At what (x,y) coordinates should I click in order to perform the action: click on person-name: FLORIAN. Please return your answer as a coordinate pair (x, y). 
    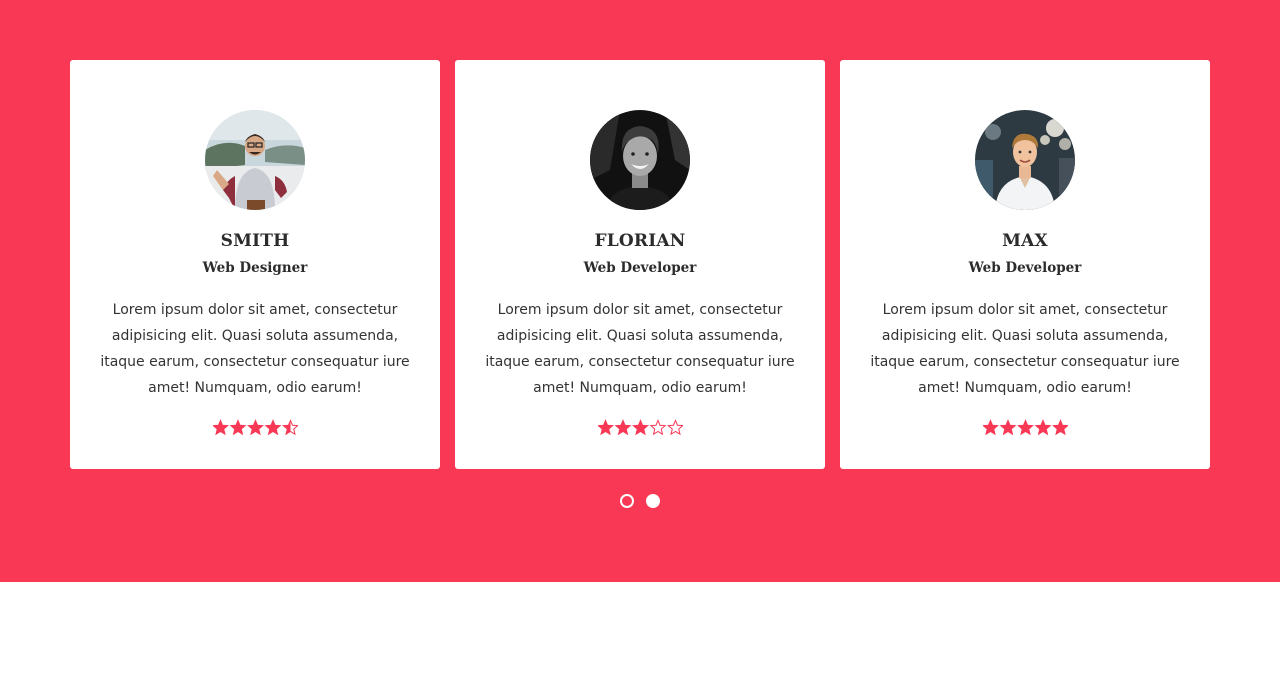
    Looking at the image, I should click on (640, 241).